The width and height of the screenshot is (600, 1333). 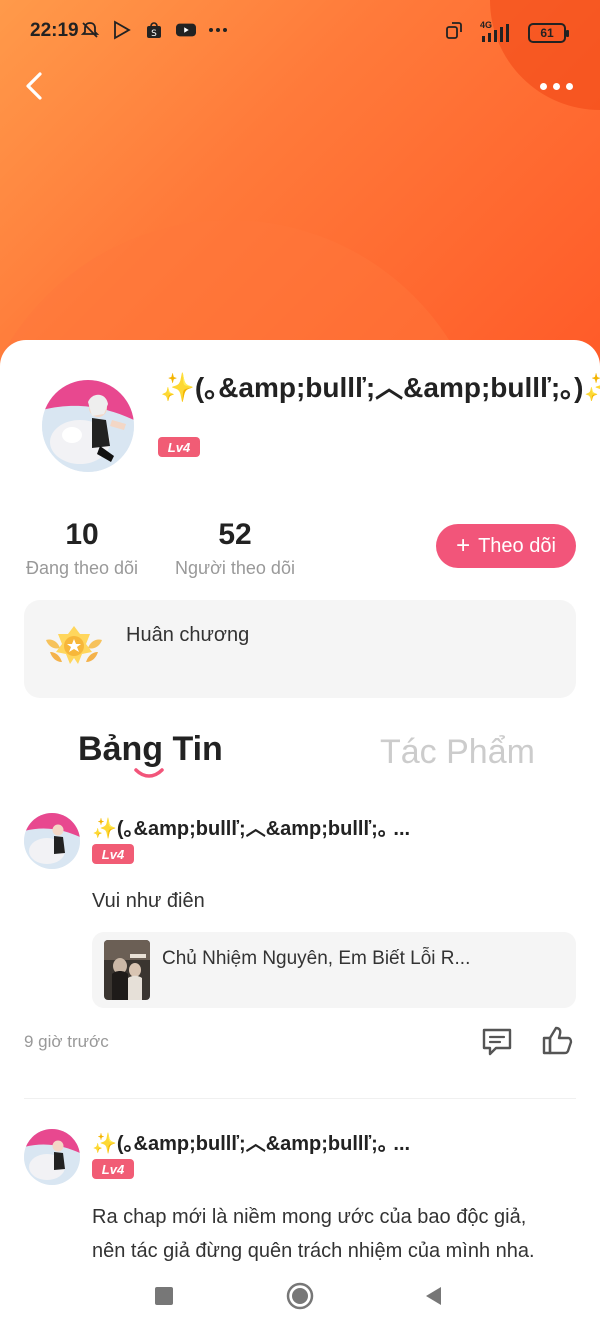 I want to click on chevron-left-icon, so click(x=34, y=86).